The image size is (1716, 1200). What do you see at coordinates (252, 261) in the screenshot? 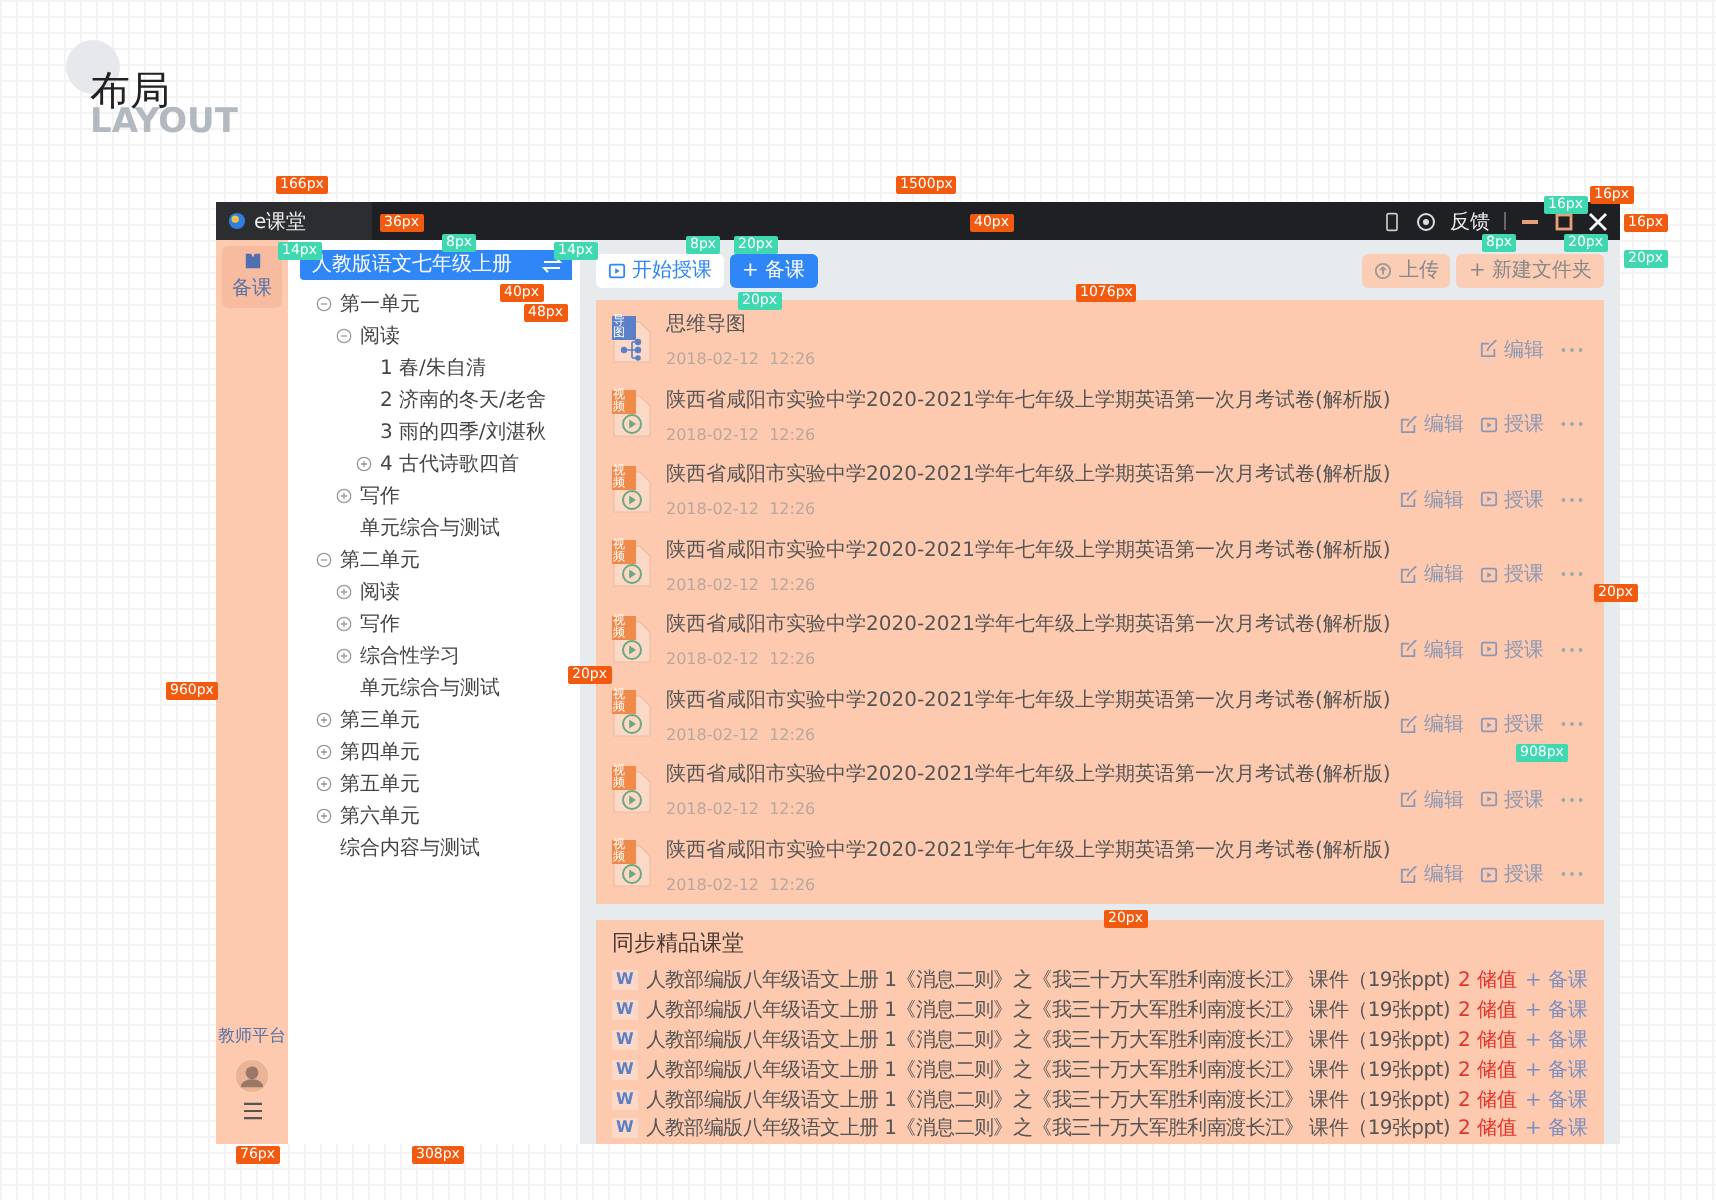
I see `book-icon` at bounding box center [252, 261].